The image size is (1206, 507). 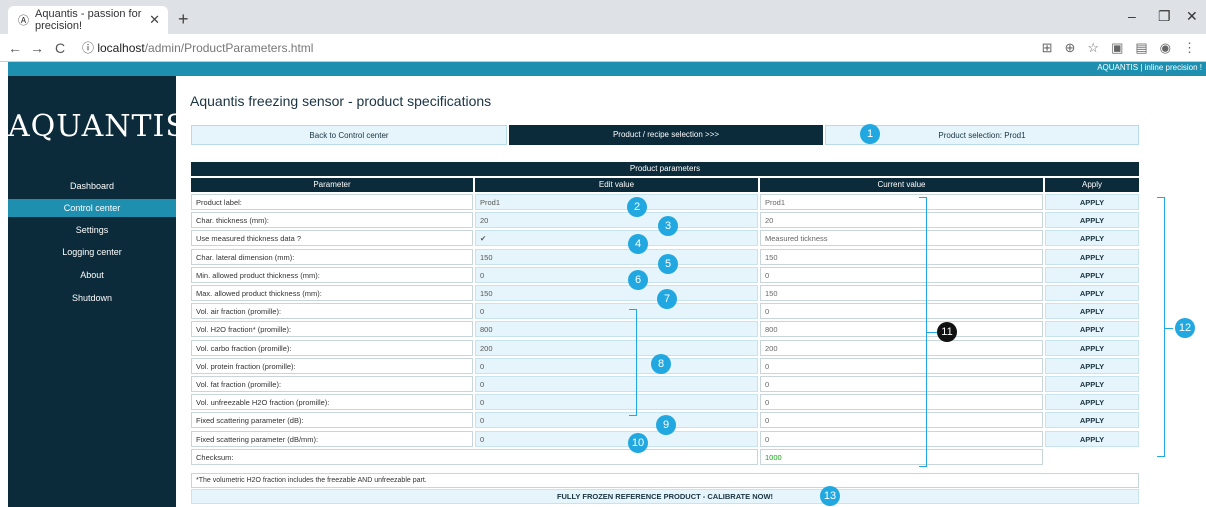 What do you see at coordinates (1117, 48) in the screenshot?
I see `extension-icon: ▣` at bounding box center [1117, 48].